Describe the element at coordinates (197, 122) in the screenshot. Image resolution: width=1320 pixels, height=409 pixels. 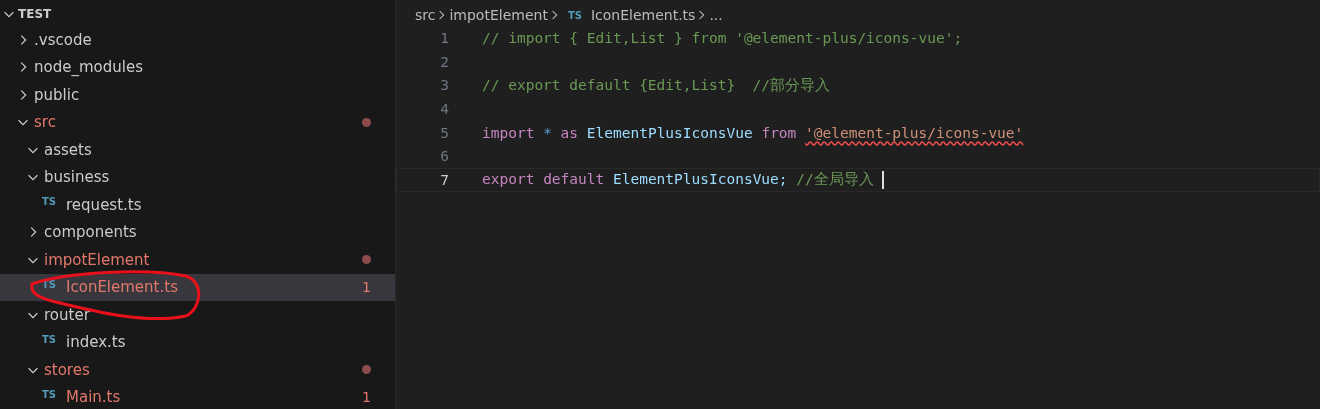
I see `folder-item: src` at that location.